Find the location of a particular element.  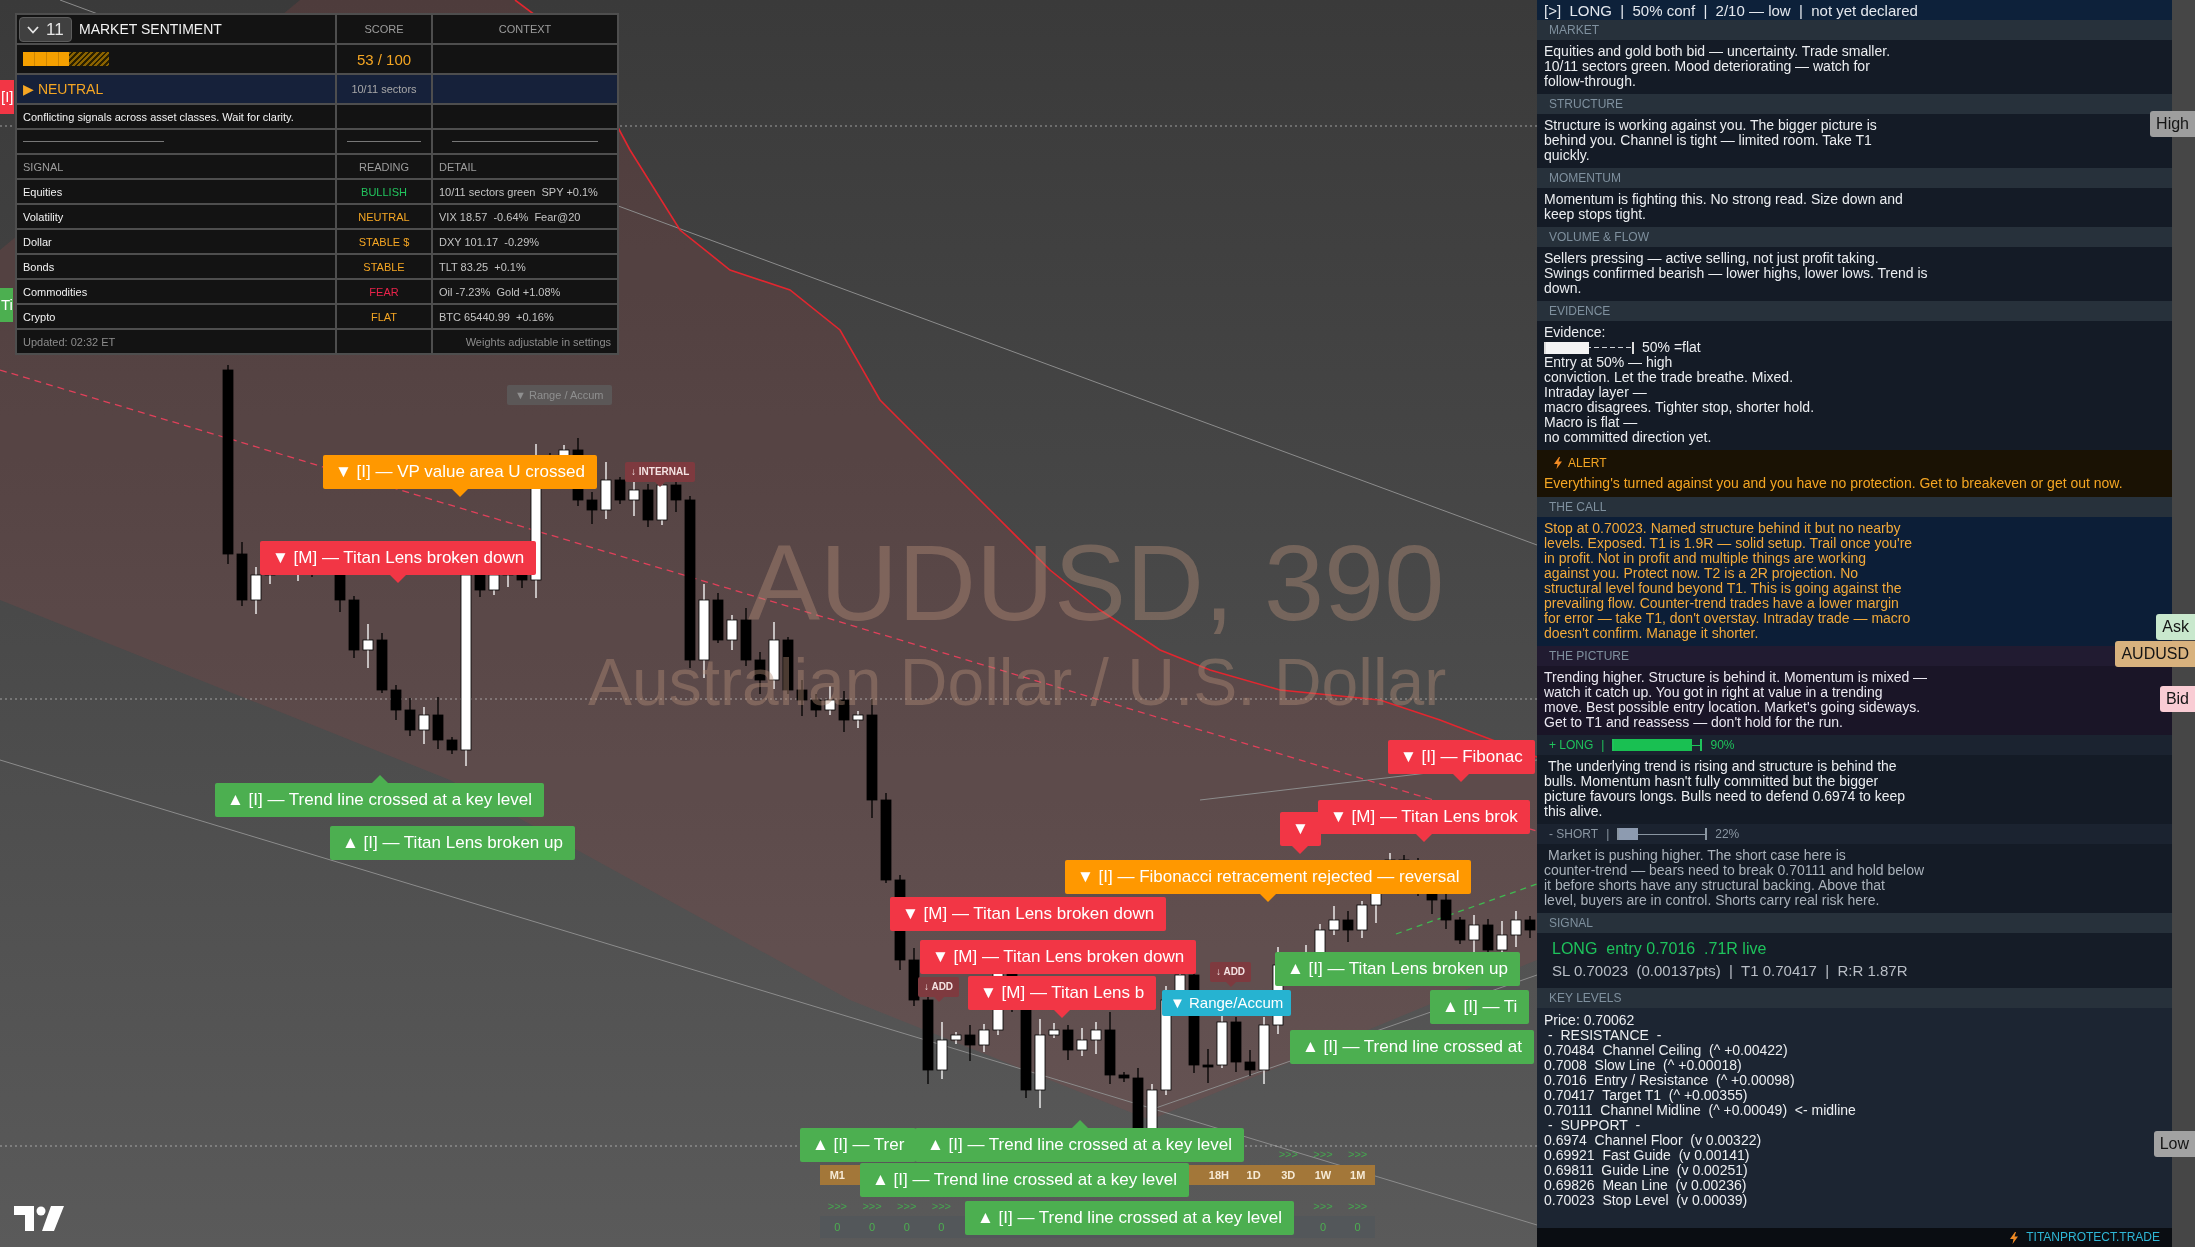

level-line: 0.7008 Slow Line (^ +0.00018) is located at coordinates (1643, 1065).